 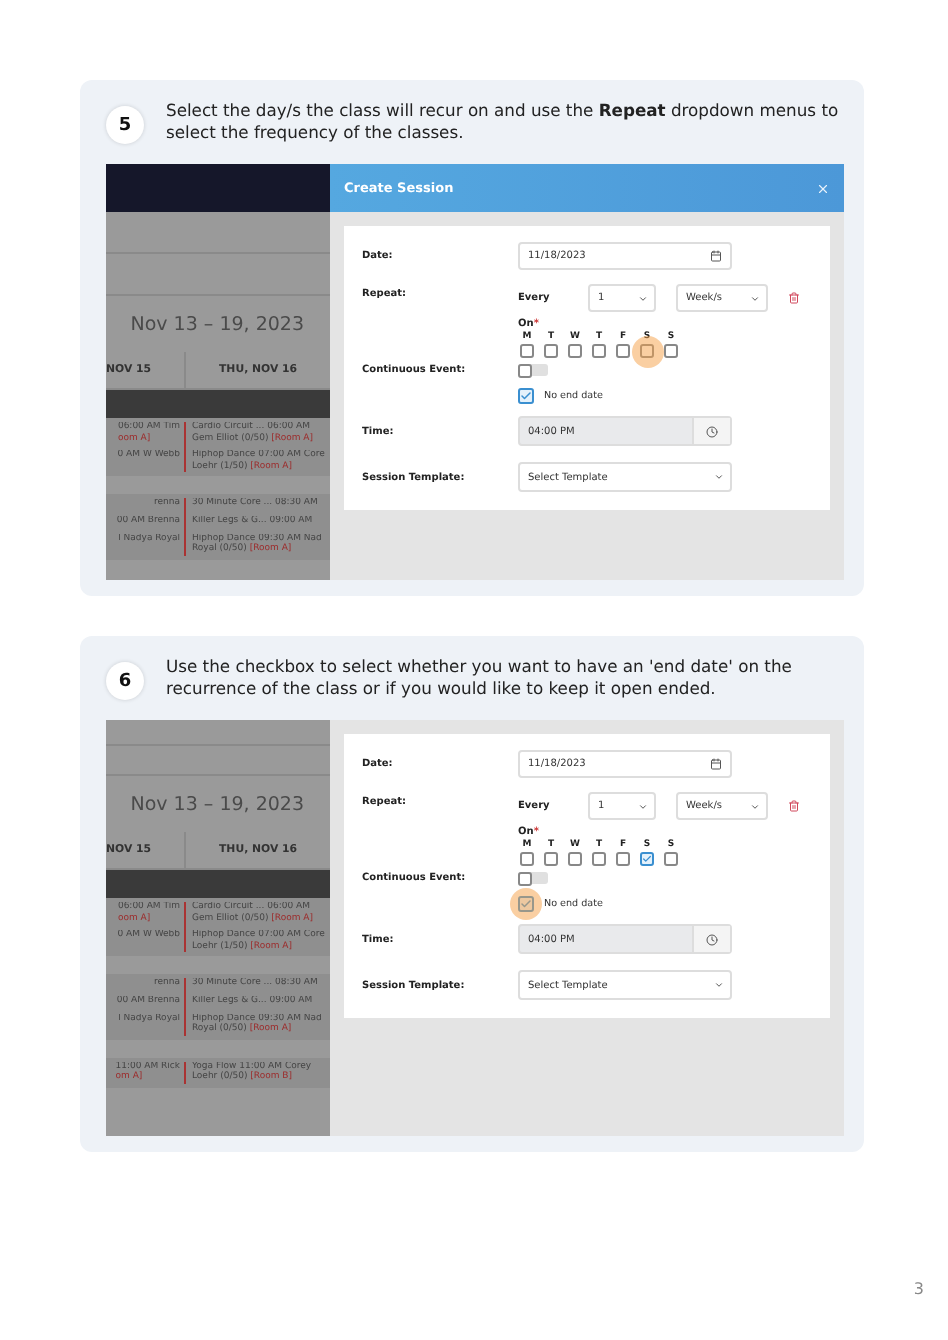 I want to click on step-instruction: Select the day/s the class will recur on and use the Repeat dropdown menus to select the frequency of the classes., so click(x=503, y=121).